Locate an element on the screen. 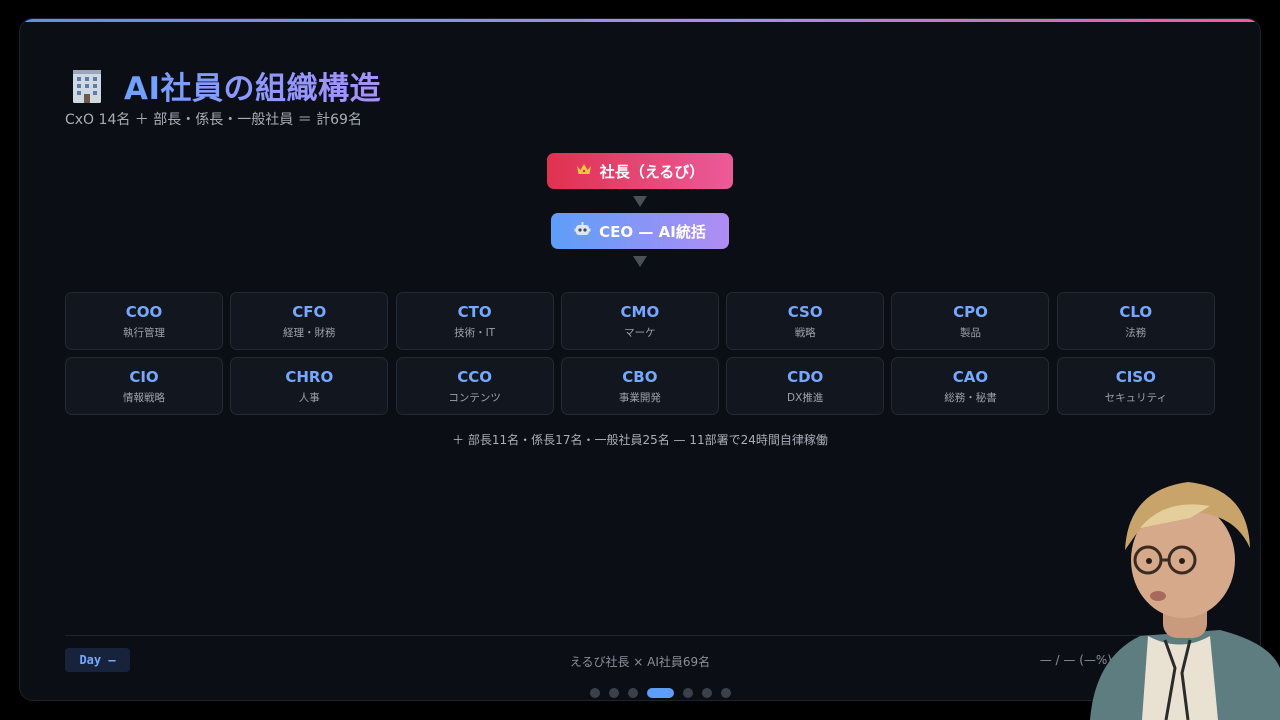 The image size is (1280, 720). cxo-card-cbo: CBO 事業開発 is located at coordinates (639, 386).